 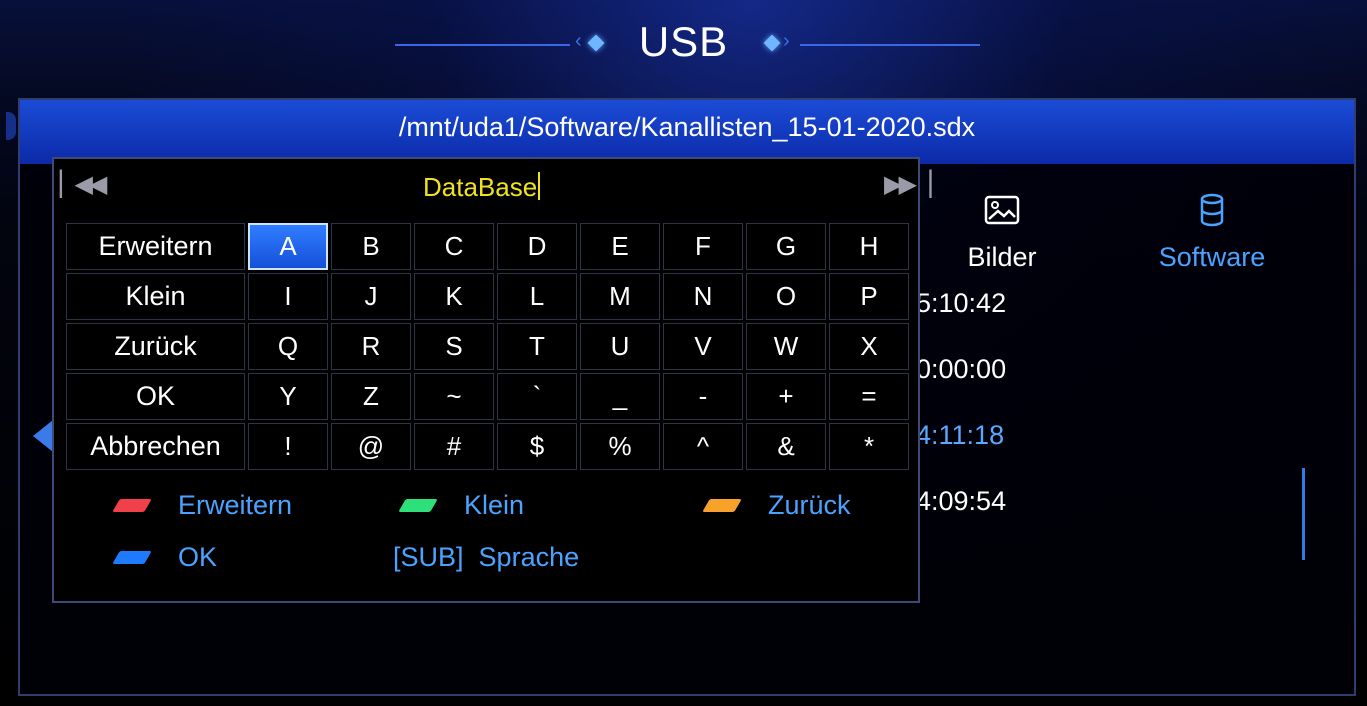 I want to click on blue-key-icon, so click(x=132, y=557).